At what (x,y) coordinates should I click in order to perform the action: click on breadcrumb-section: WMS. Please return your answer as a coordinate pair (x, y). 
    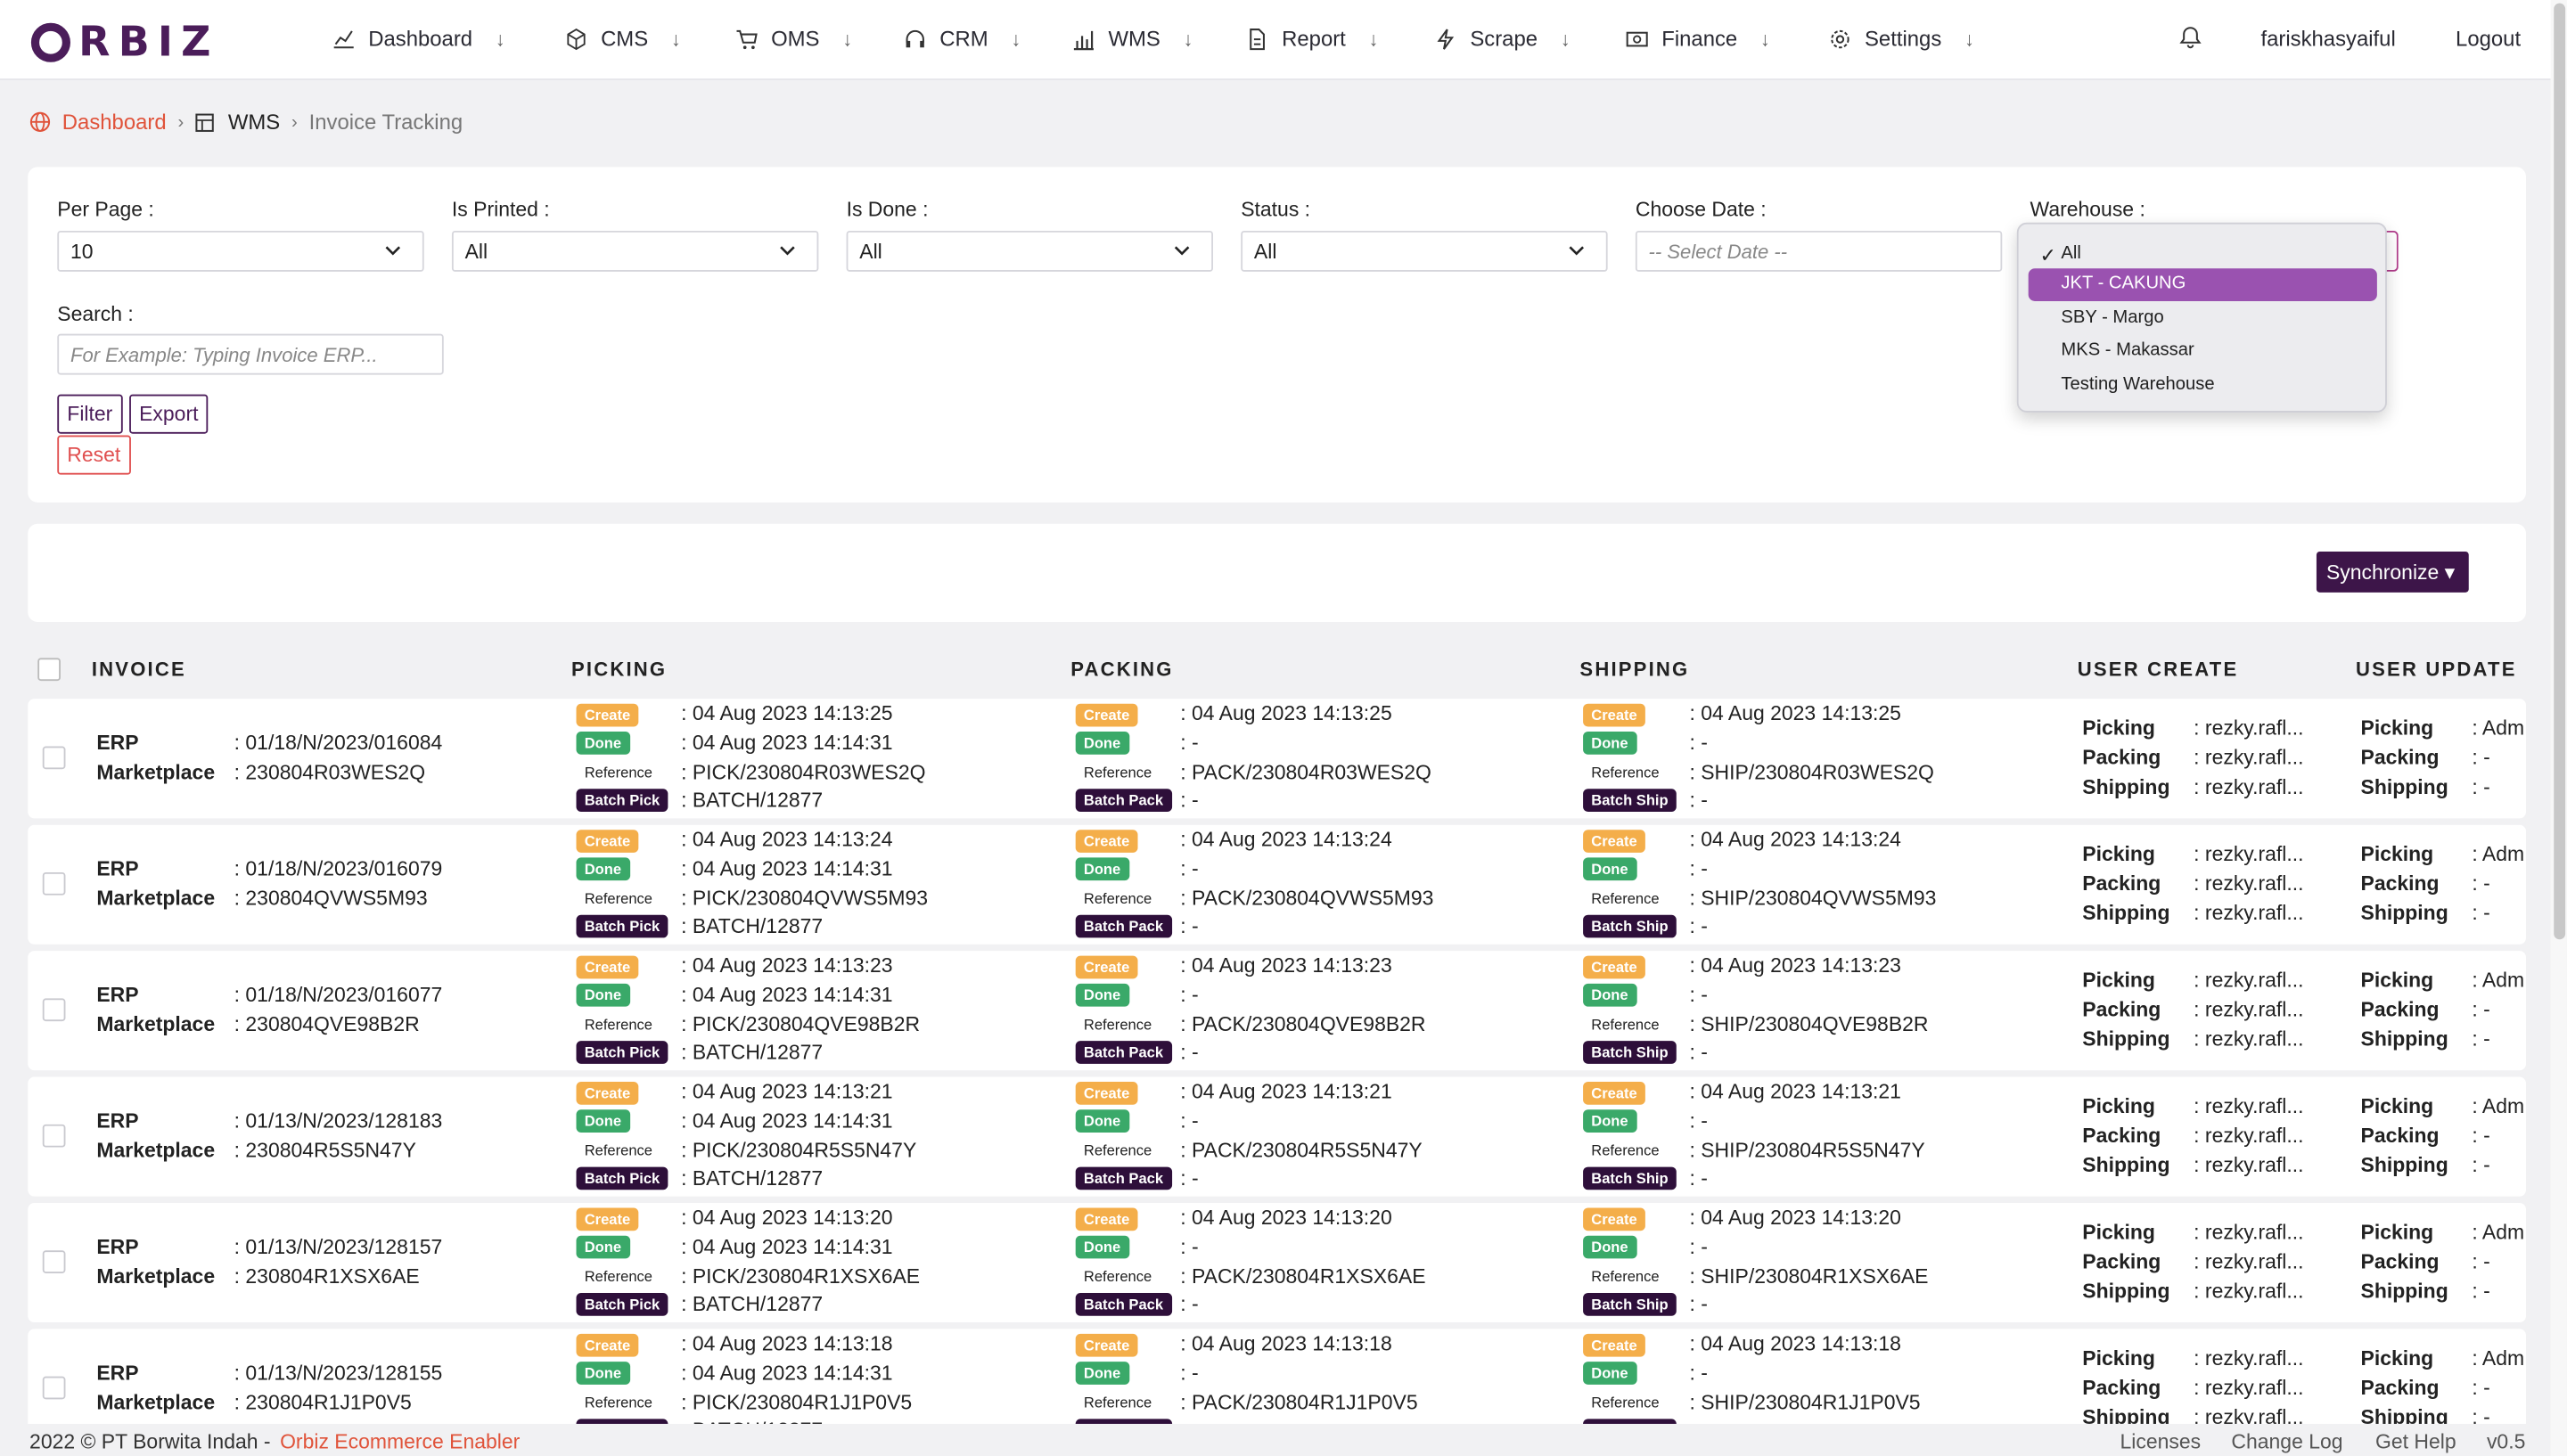
    Looking at the image, I should click on (238, 123).